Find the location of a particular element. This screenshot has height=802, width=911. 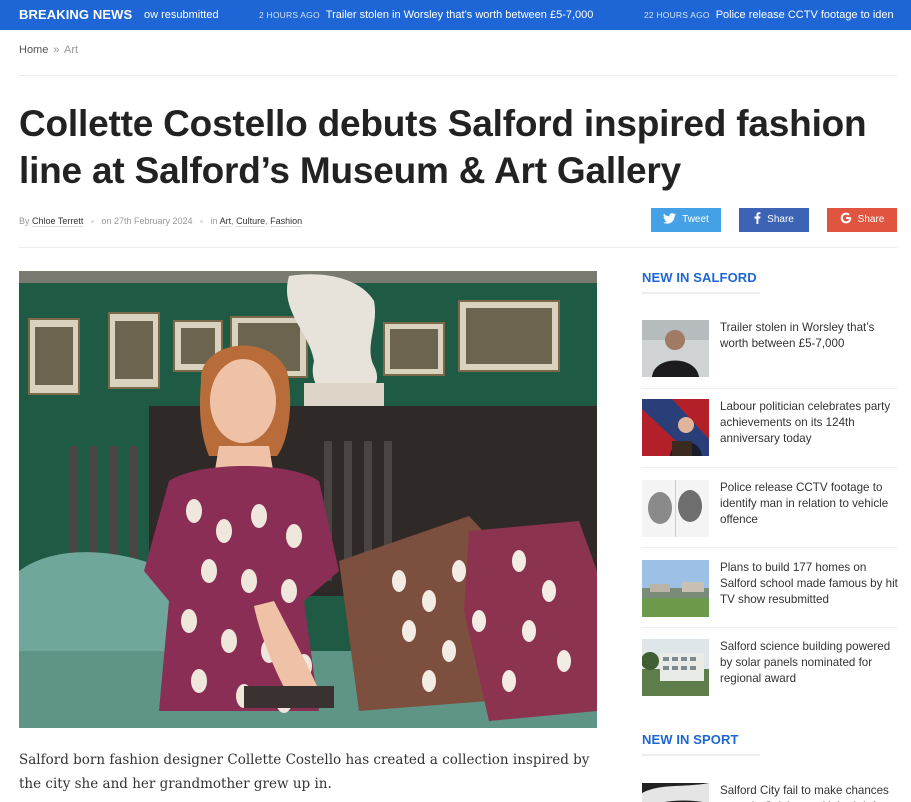

sidebar-heading-sport: NEW IN SPORT is located at coordinates (701, 744).